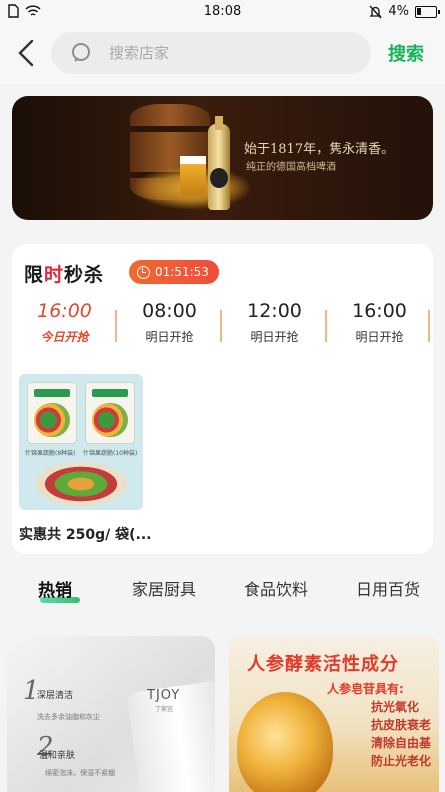 The image size is (445, 792). Describe the element at coordinates (81, 442) in the screenshot. I see `flash-product-image: 什锦果蔬脆(8种装) 什锦果蔬脆(10种装)` at that location.